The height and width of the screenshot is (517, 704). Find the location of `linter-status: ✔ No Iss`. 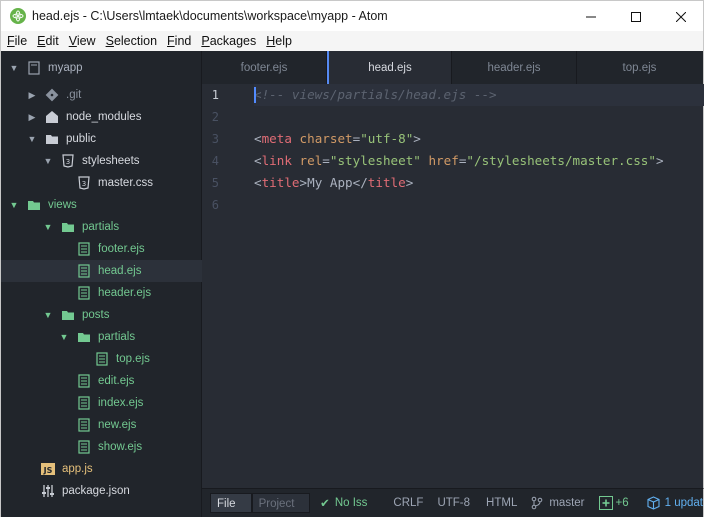

linter-status: ✔ No Iss is located at coordinates (343, 503).